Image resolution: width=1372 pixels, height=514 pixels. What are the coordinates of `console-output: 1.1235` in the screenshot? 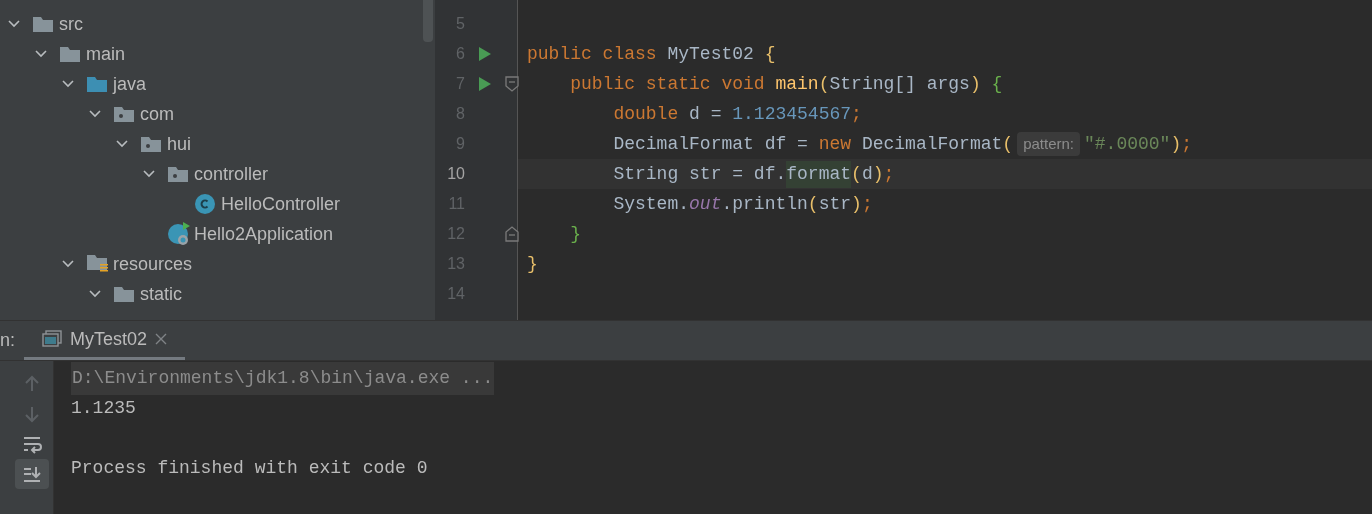 It's located at (103, 408).